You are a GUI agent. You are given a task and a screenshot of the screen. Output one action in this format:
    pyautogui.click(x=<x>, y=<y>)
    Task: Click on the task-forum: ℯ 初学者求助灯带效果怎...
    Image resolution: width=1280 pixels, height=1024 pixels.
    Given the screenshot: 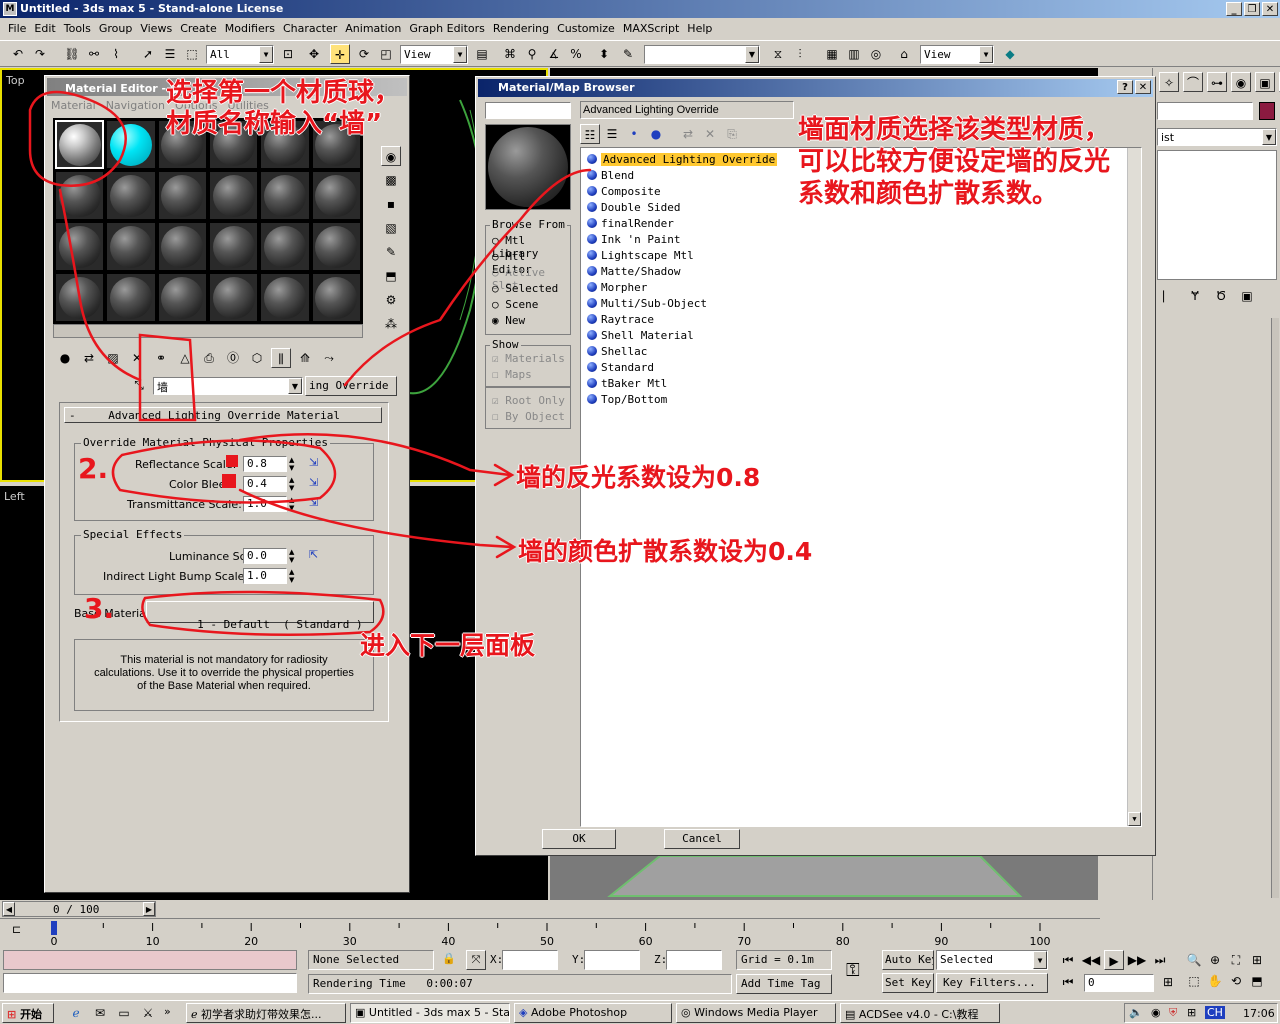 What is the action you would take?
    pyautogui.click(x=266, y=1013)
    